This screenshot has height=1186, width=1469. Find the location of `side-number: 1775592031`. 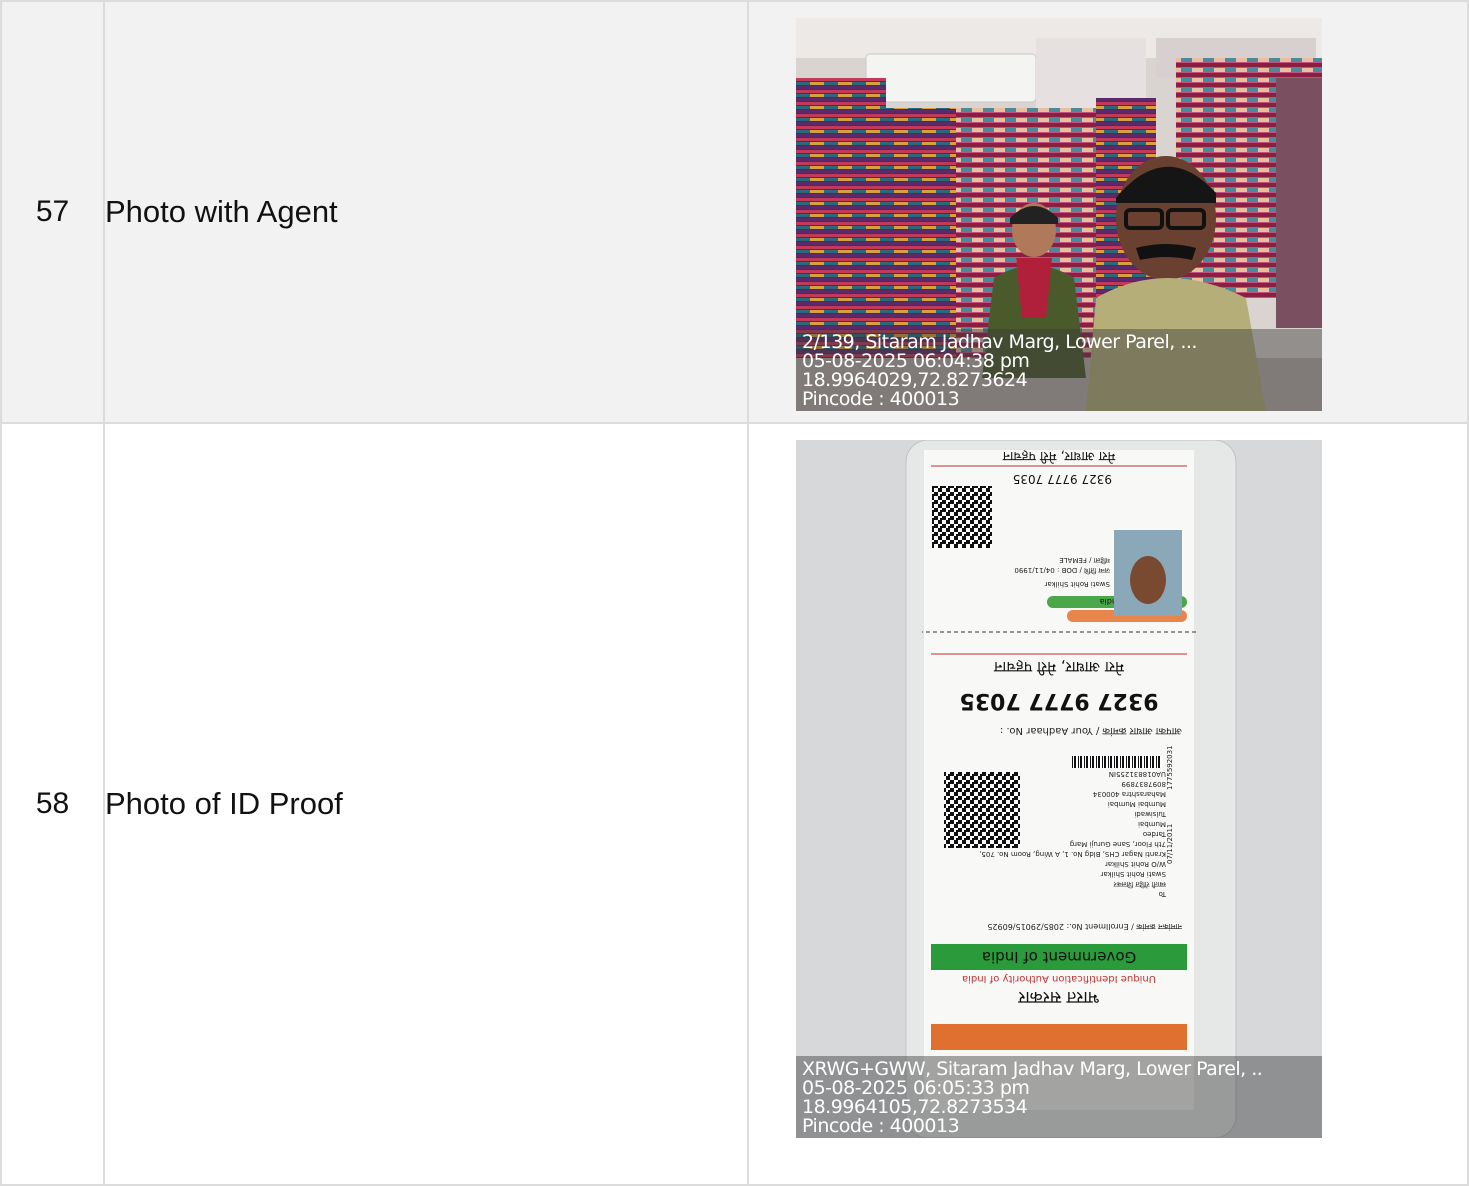

side-number: 1775592031 is located at coordinates (1170, 767).